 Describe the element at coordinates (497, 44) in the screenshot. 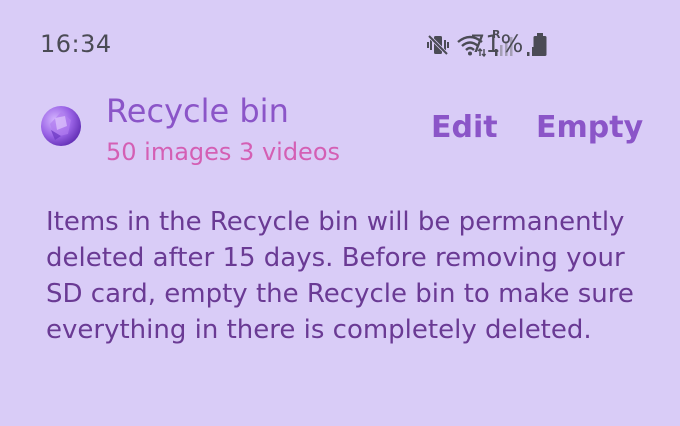

I see `battery-percent: 71%` at that location.